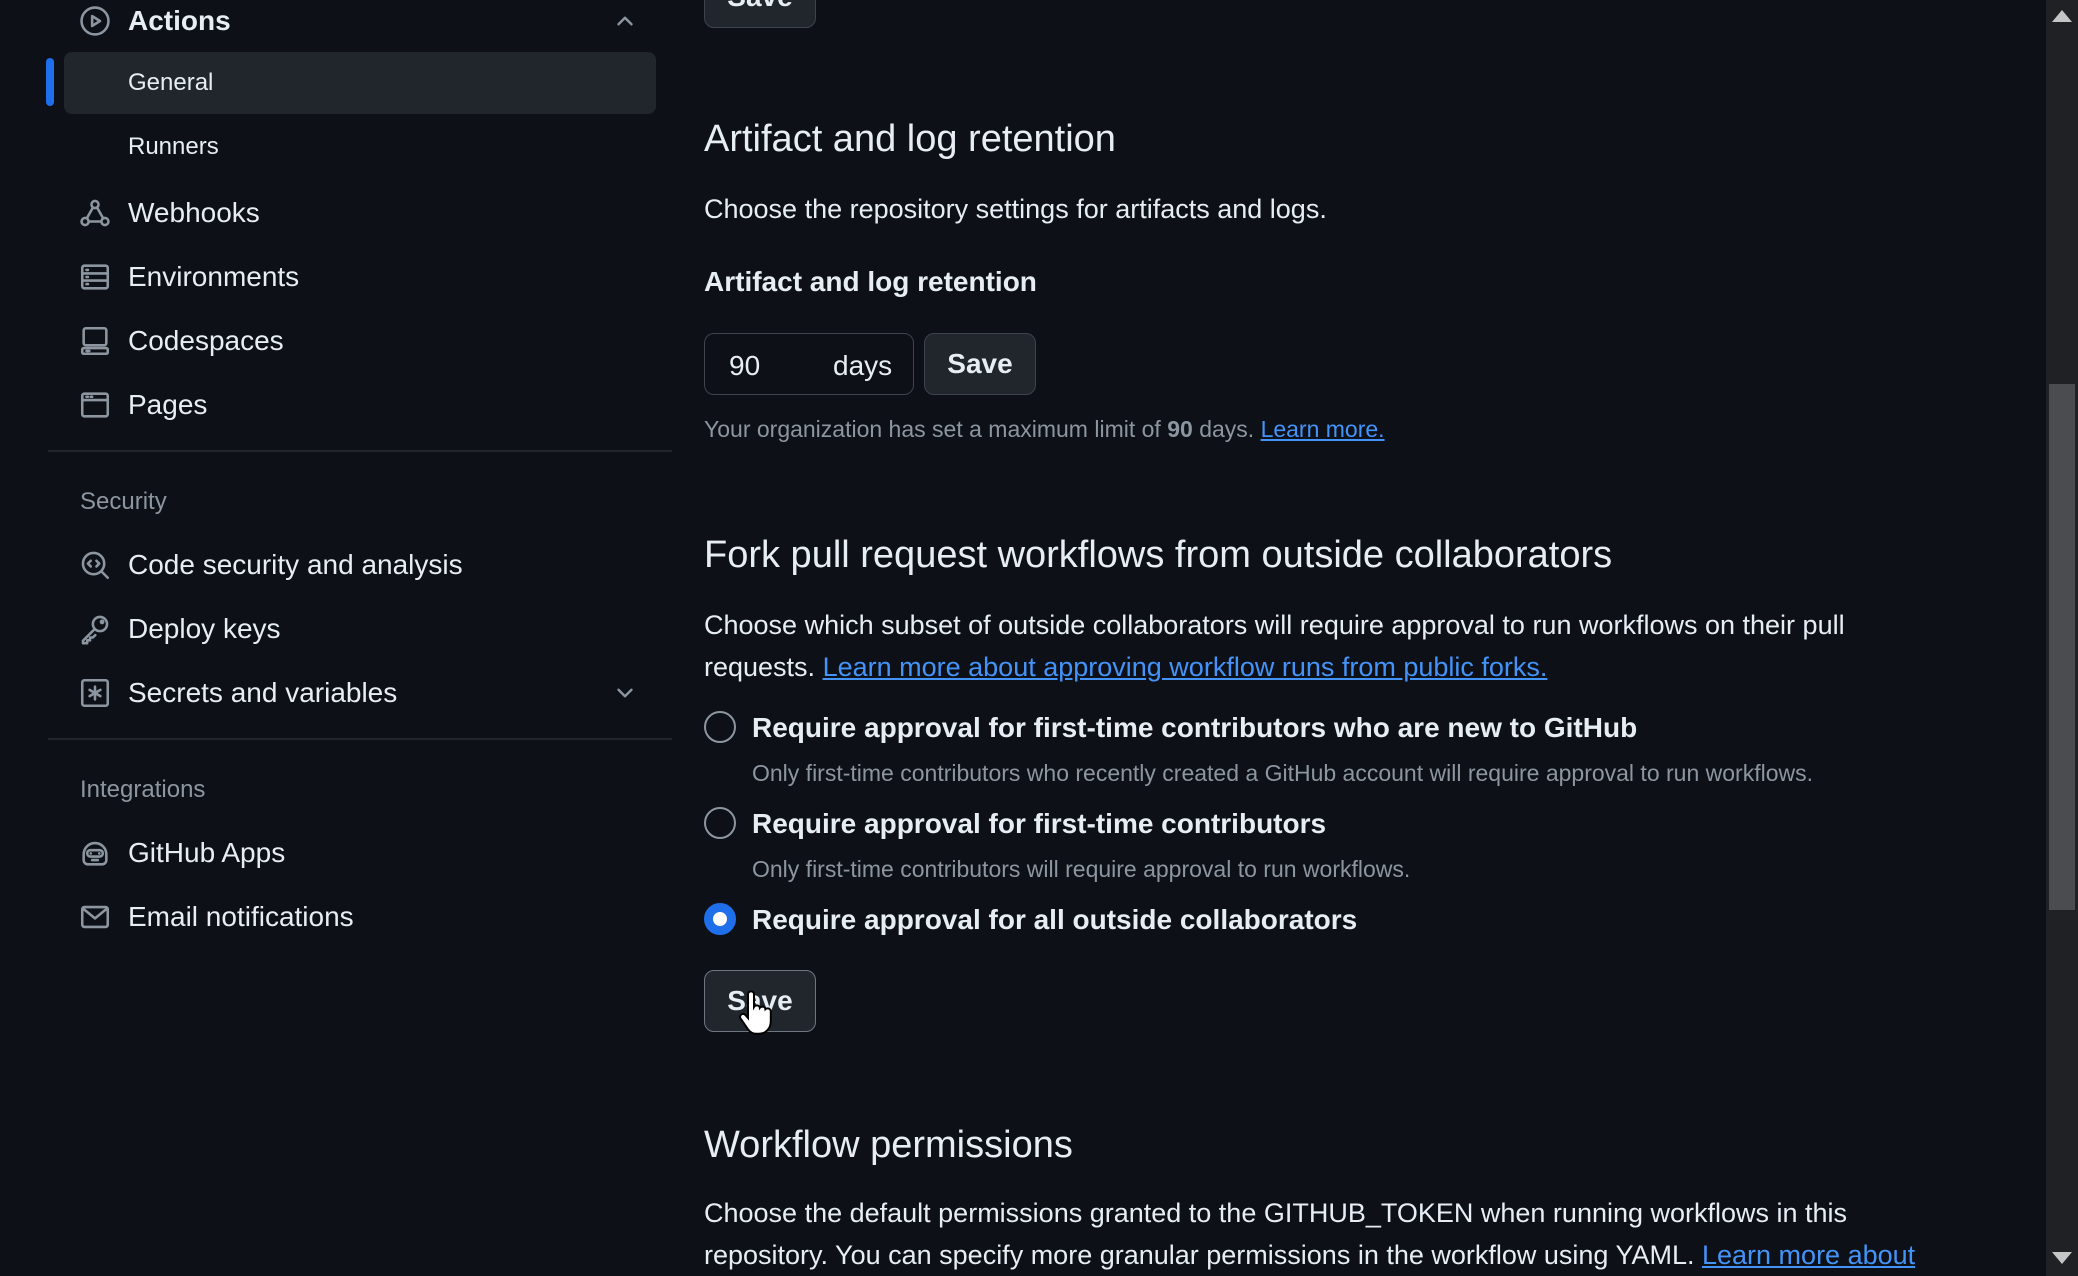 This screenshot has width=2078, height=1276. What do you see at coordinates (760, 14) in the screenshot?
I see `save-button-previous-section: Save` at bounding box center [760, 14].